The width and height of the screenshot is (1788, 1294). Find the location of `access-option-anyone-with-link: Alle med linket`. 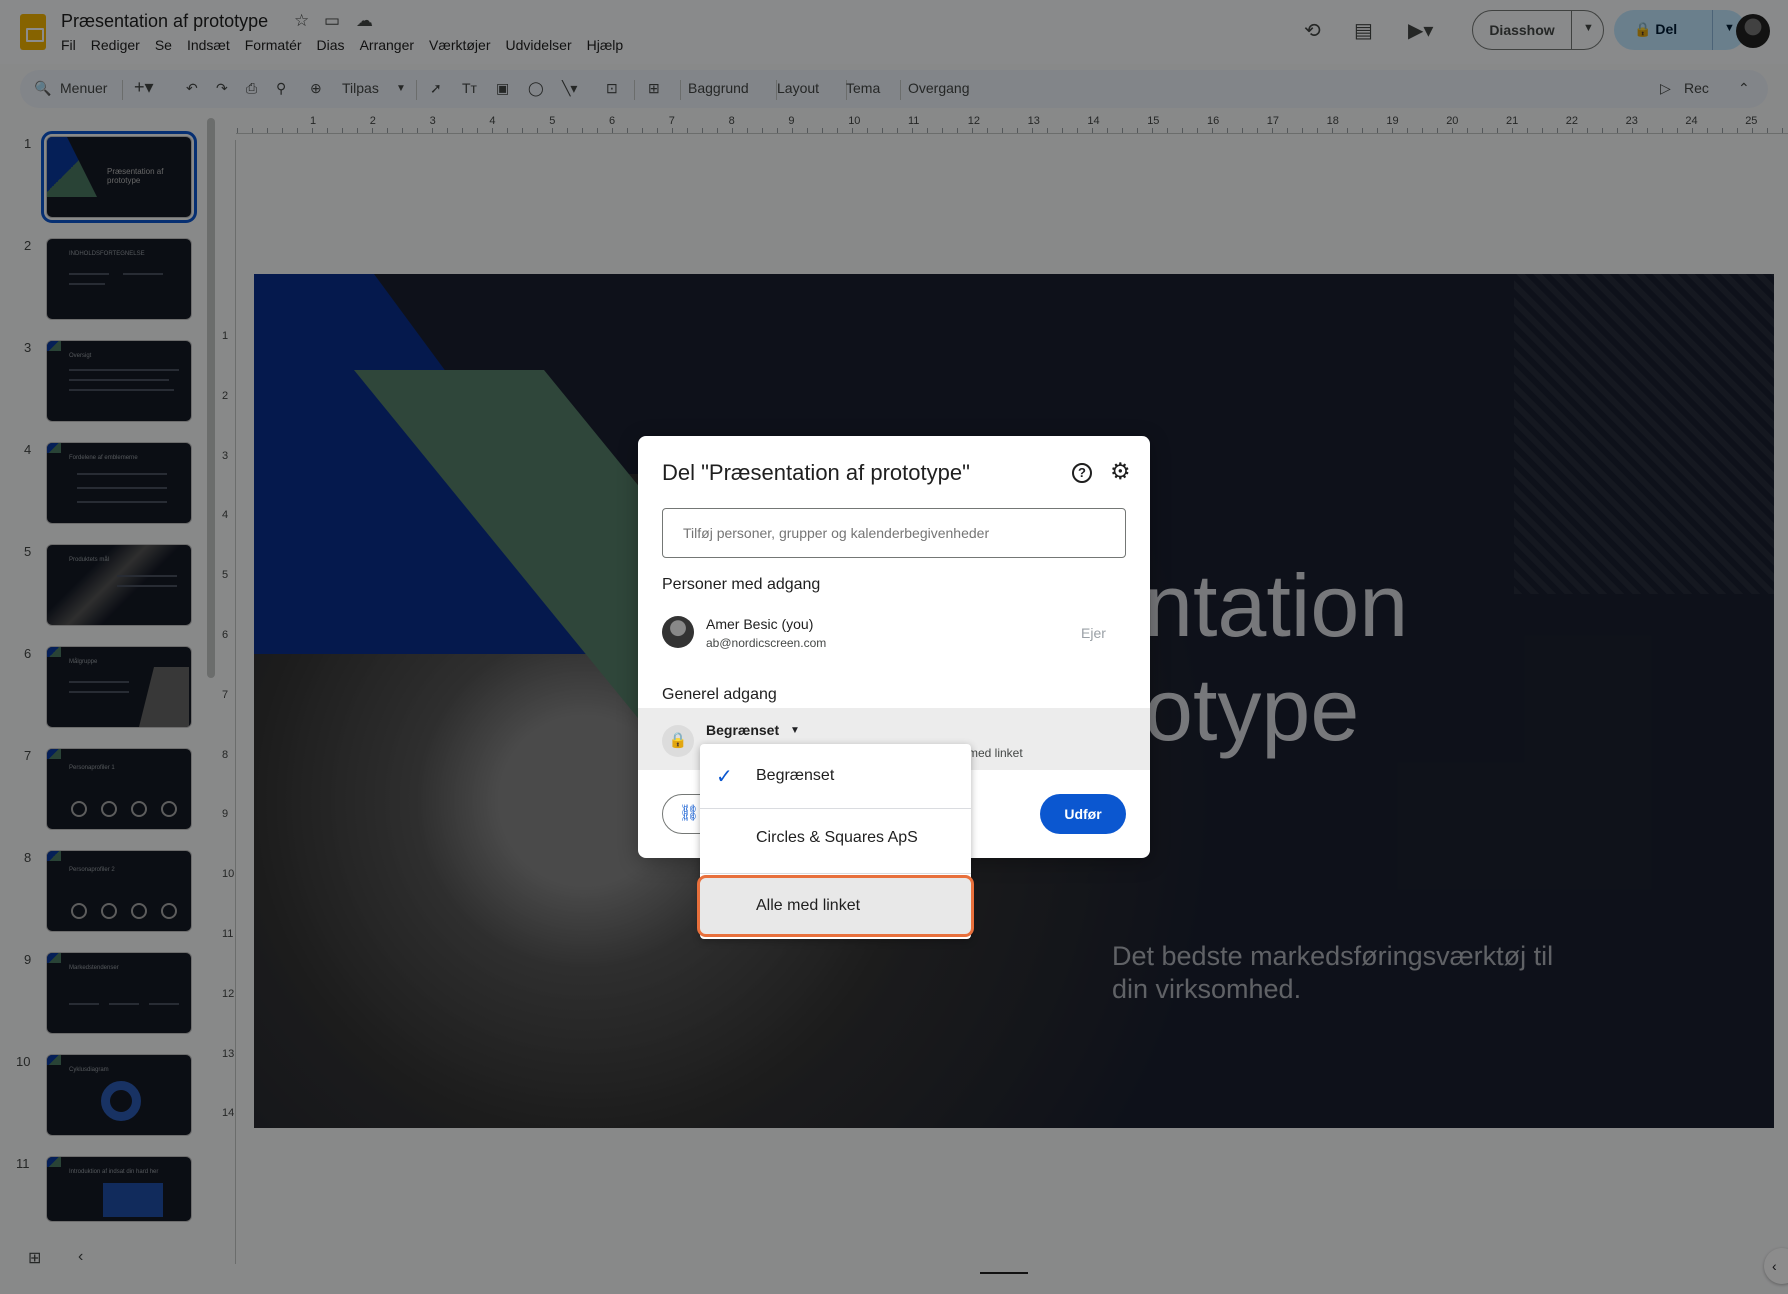

access-option-anyone-with-link: Alle med linket is located at coordinates (835, 906).